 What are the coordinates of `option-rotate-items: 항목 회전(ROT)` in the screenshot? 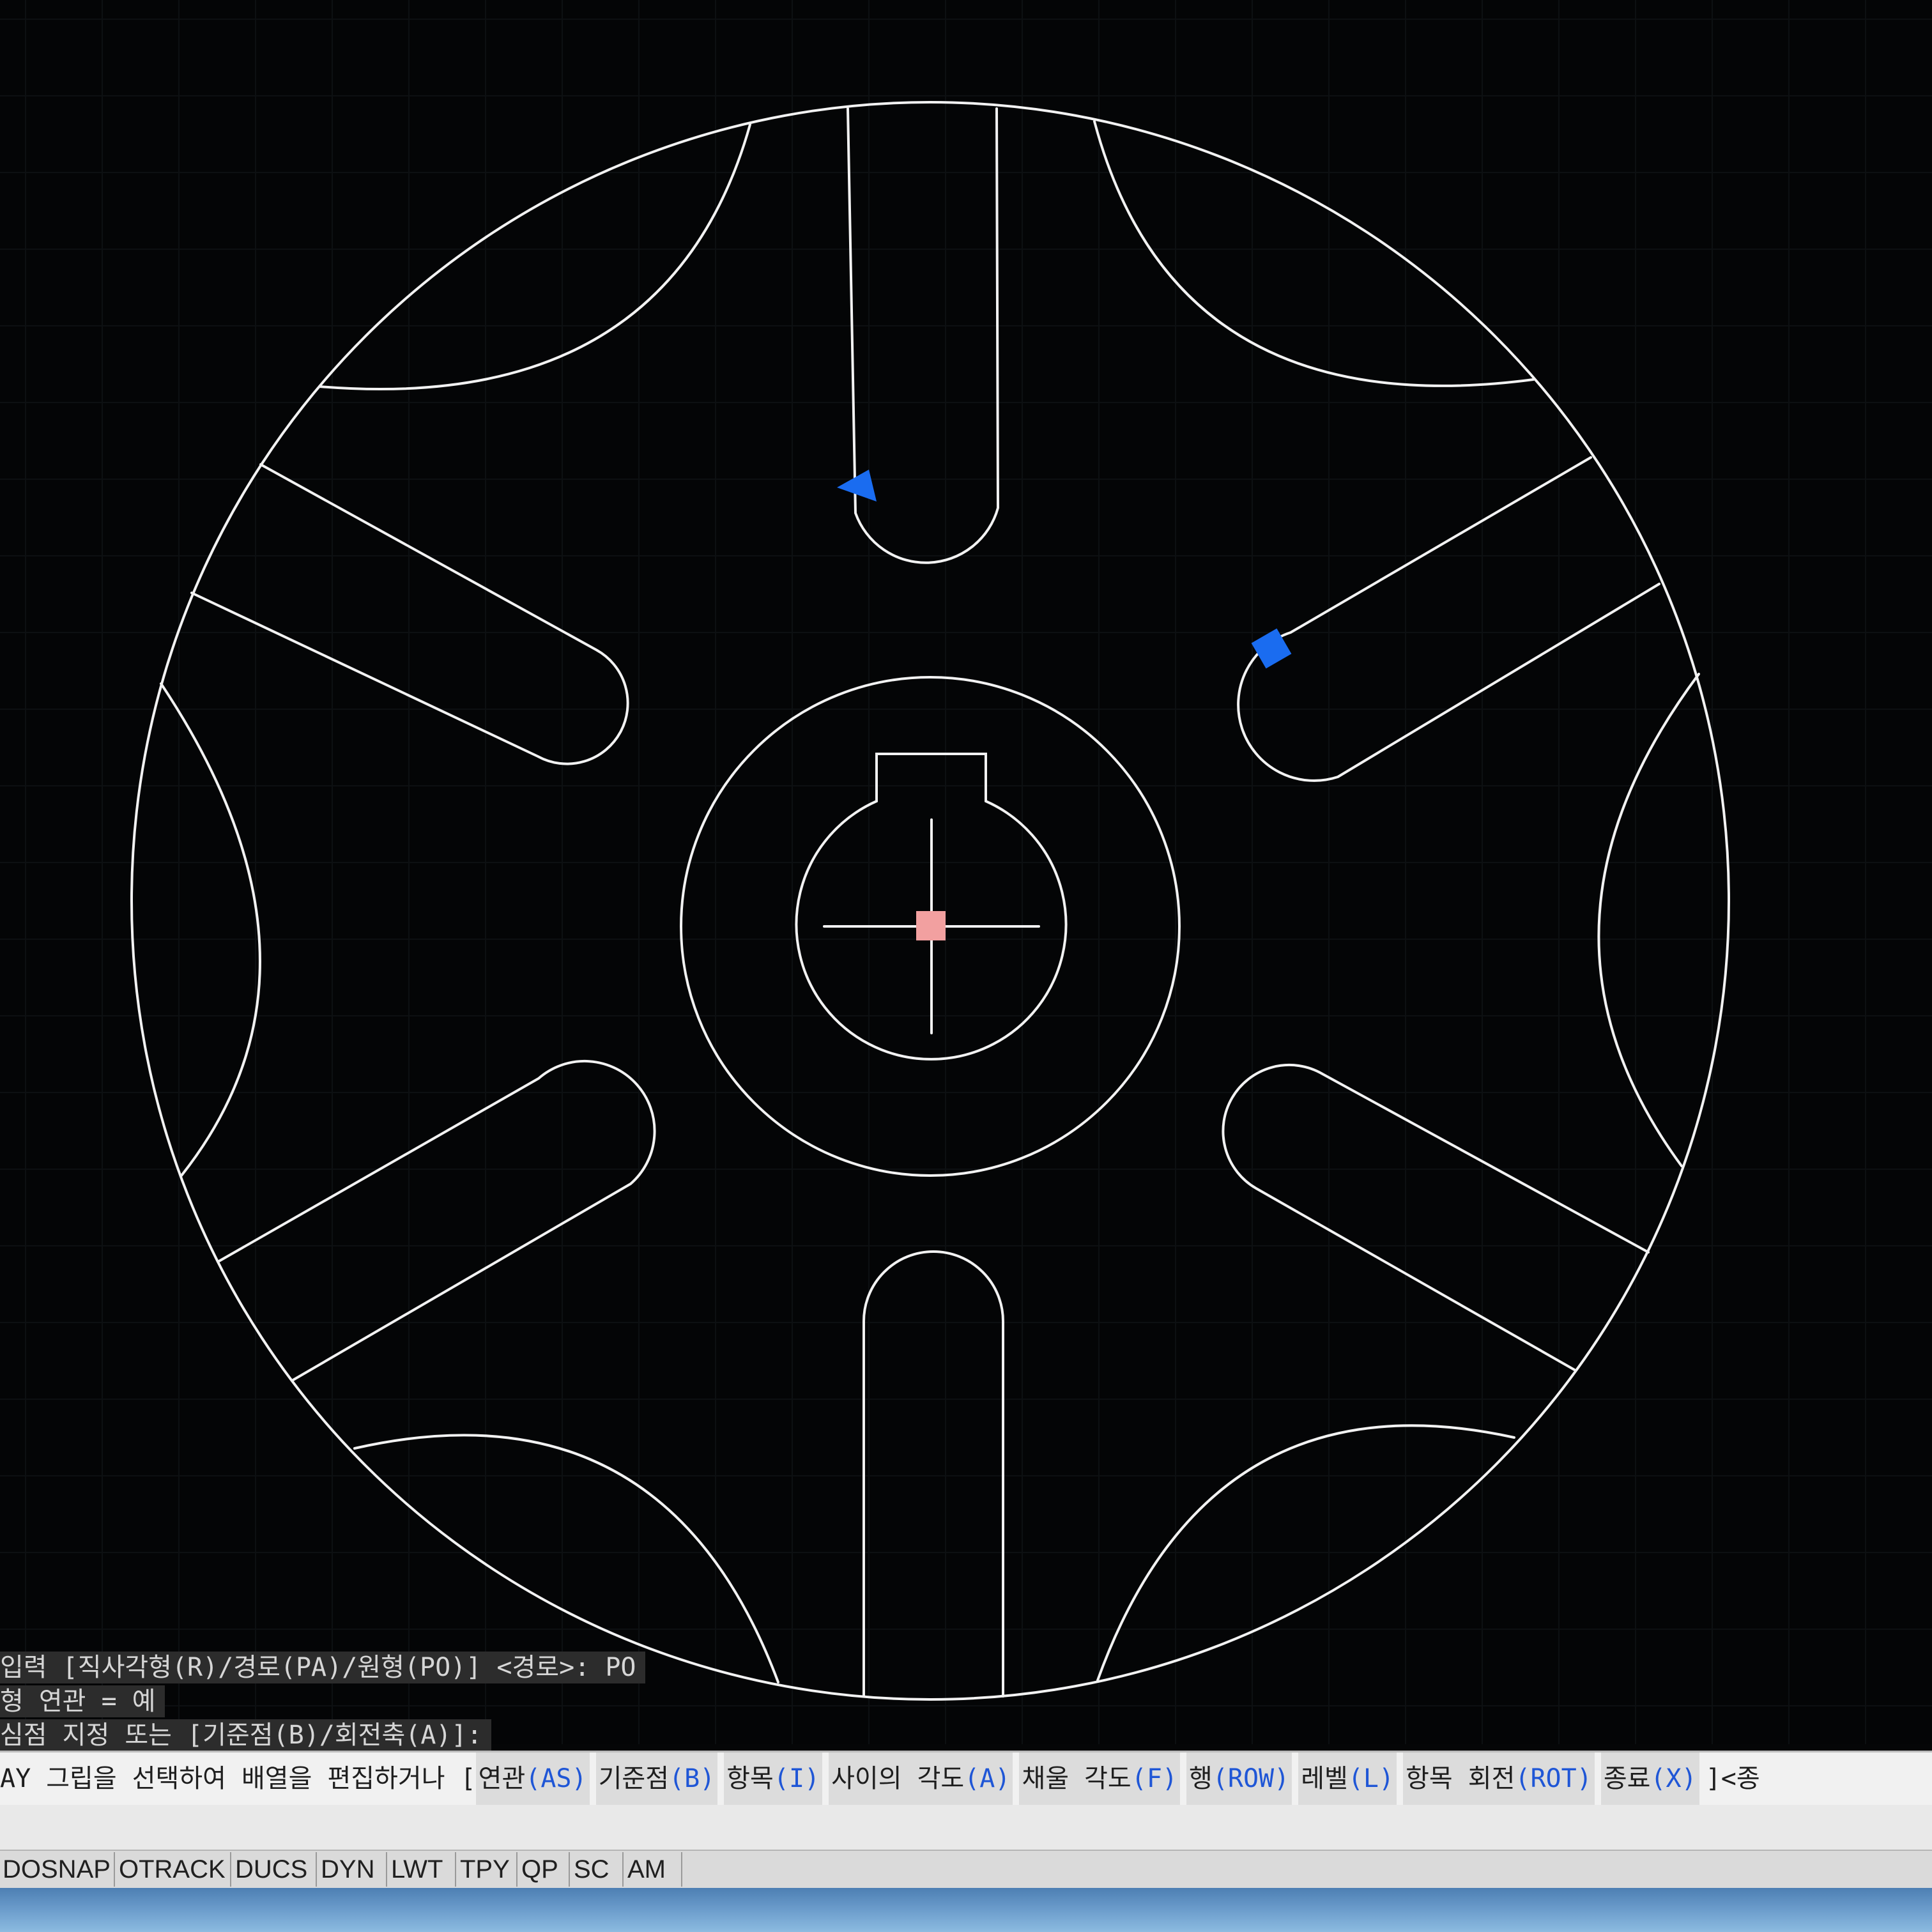 It's located at (1499, 1778).